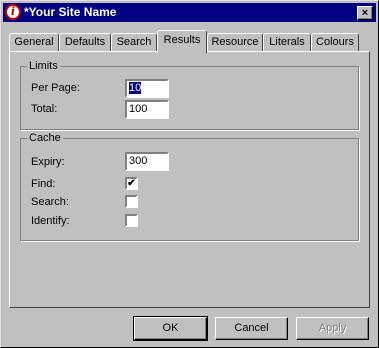 The image size is (379, 348). Describe the element at coordinates (134, 42) in the screenshot. I see `tab-search: Search` at that location.